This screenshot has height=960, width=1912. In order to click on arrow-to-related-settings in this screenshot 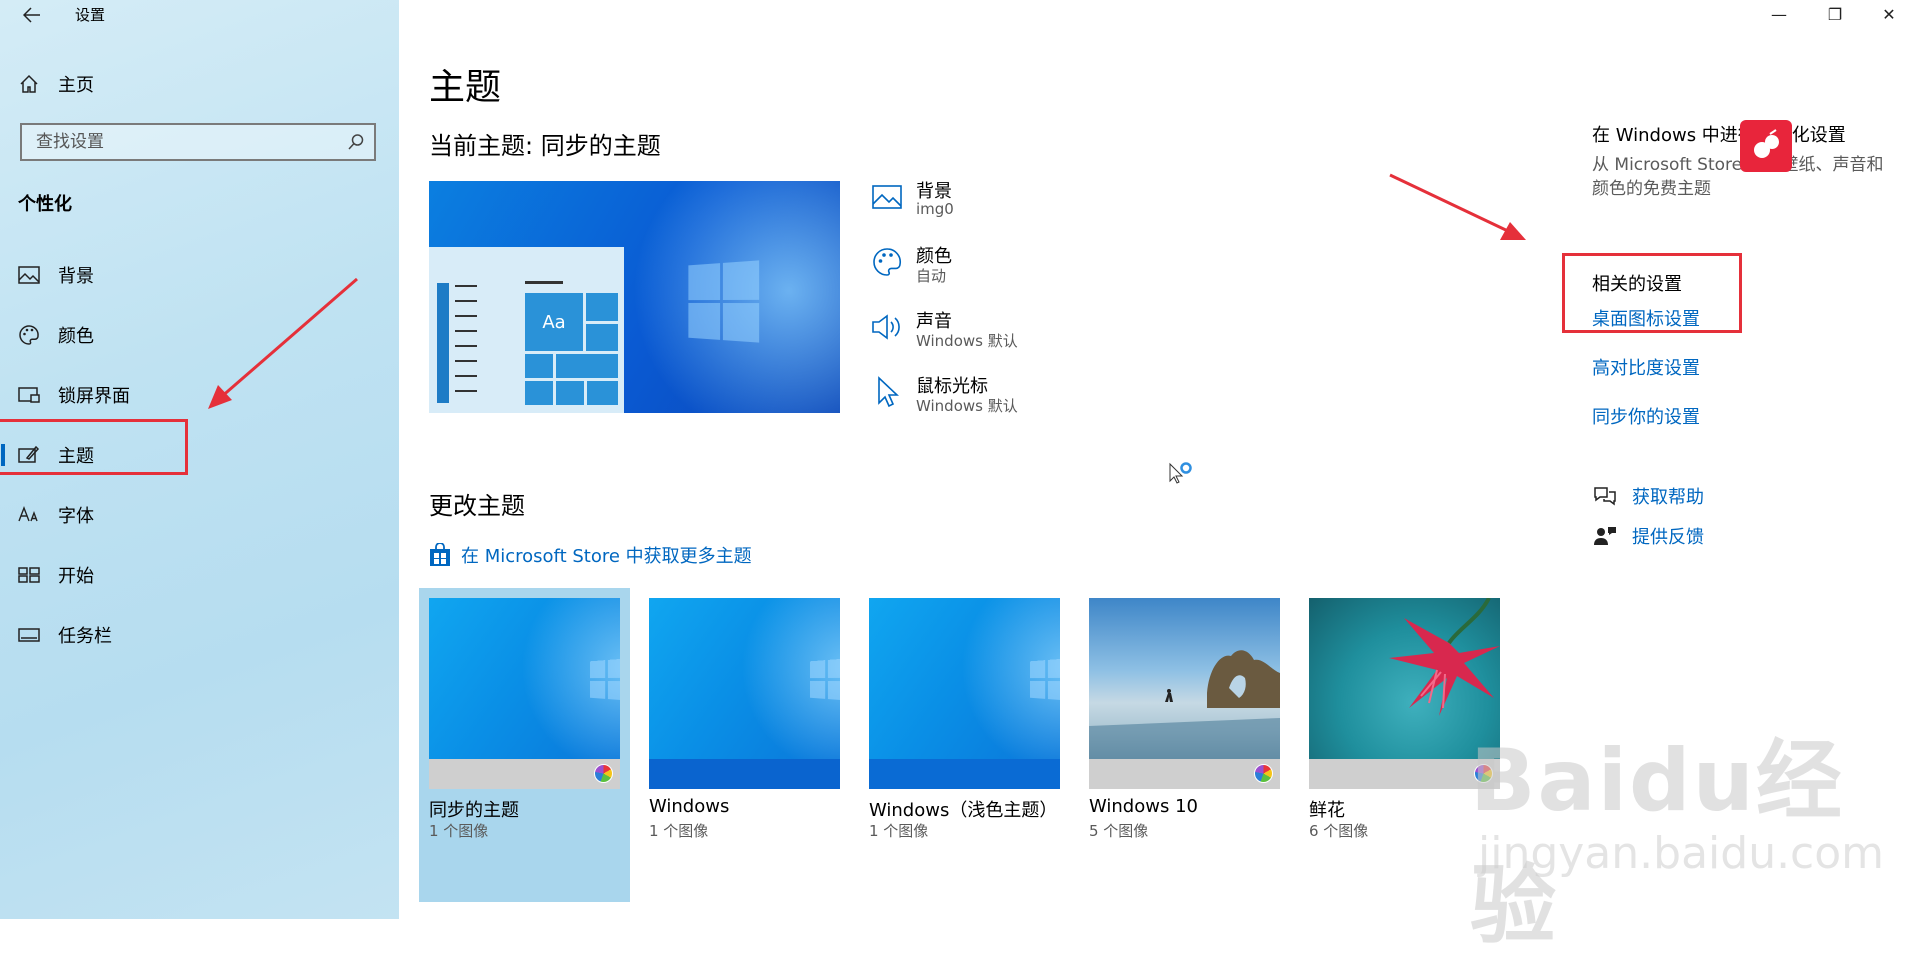, I will do `click(1457, 206)`.